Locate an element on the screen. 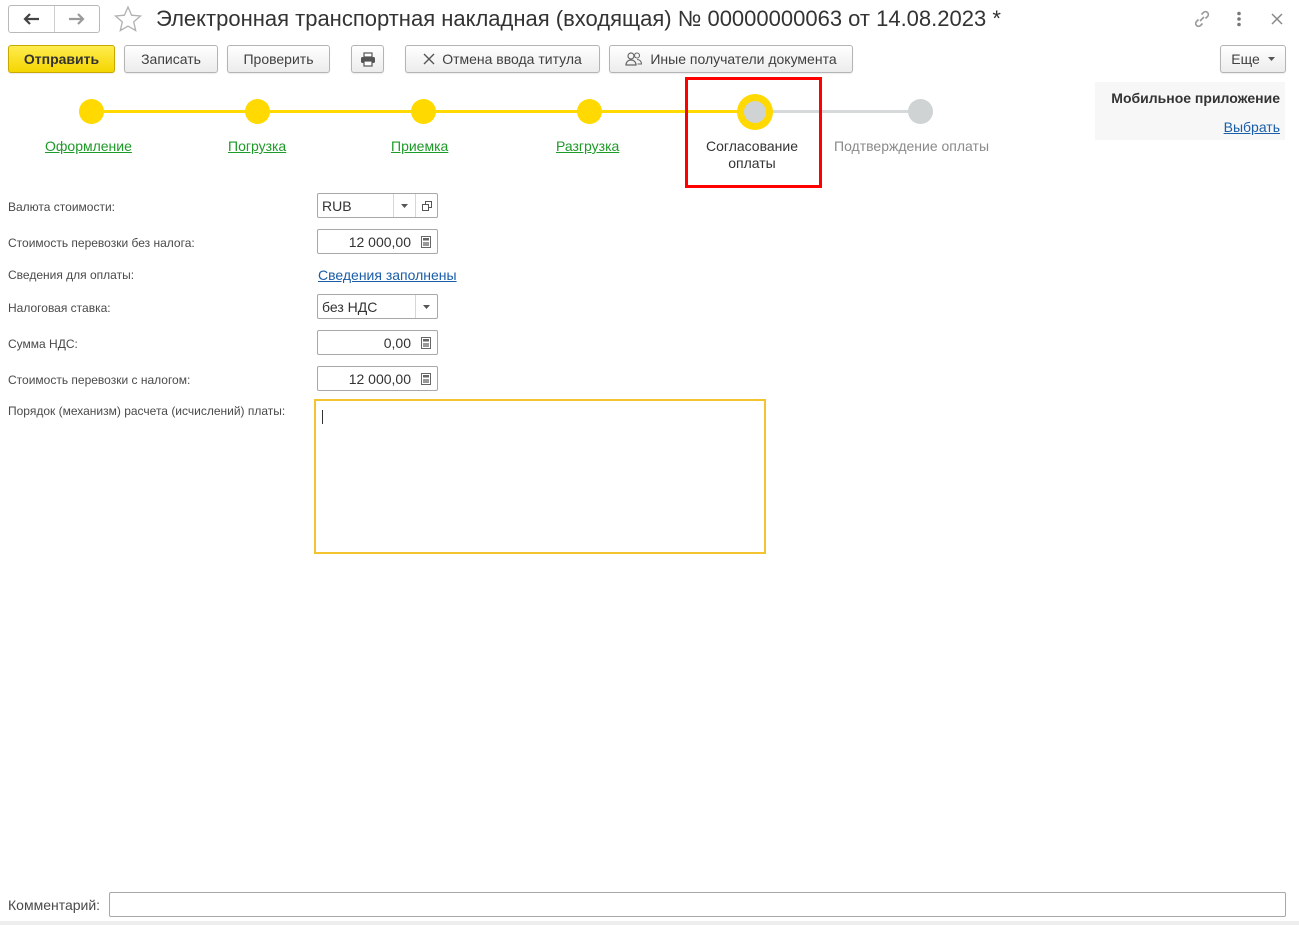  currency-value: RUB is located at coordinates (337, 205).